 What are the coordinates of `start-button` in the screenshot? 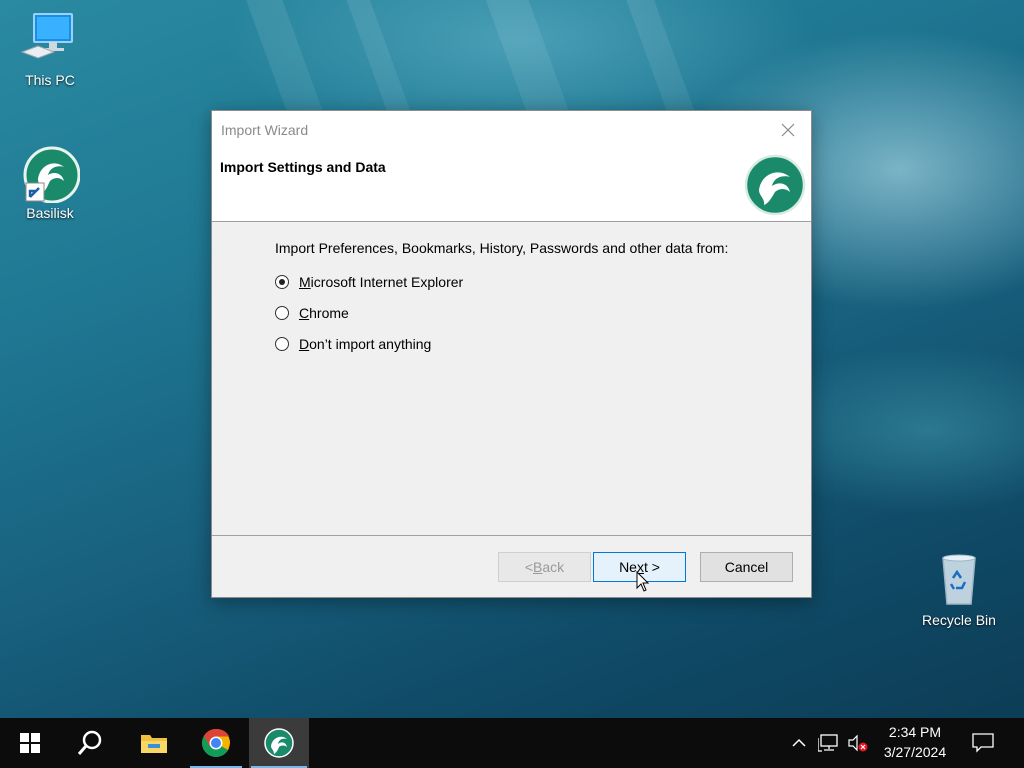 It's located at (30, 743).